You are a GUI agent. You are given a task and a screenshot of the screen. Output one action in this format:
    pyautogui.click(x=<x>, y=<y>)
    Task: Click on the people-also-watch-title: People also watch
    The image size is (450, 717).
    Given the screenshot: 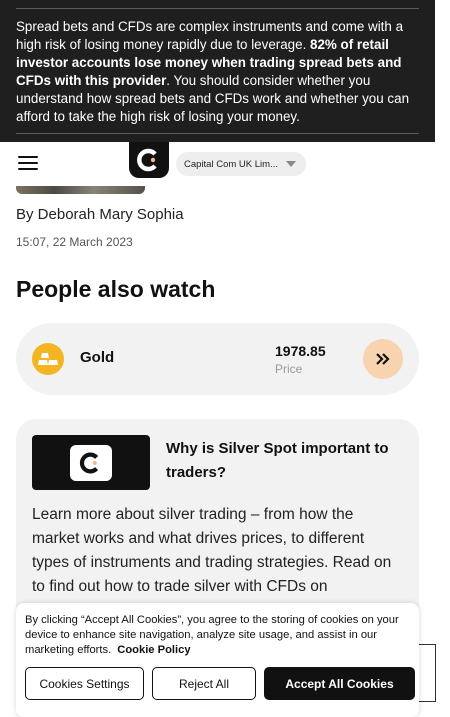 What is the action you would take?
    pyautogui.click(x=116, y=289)
    